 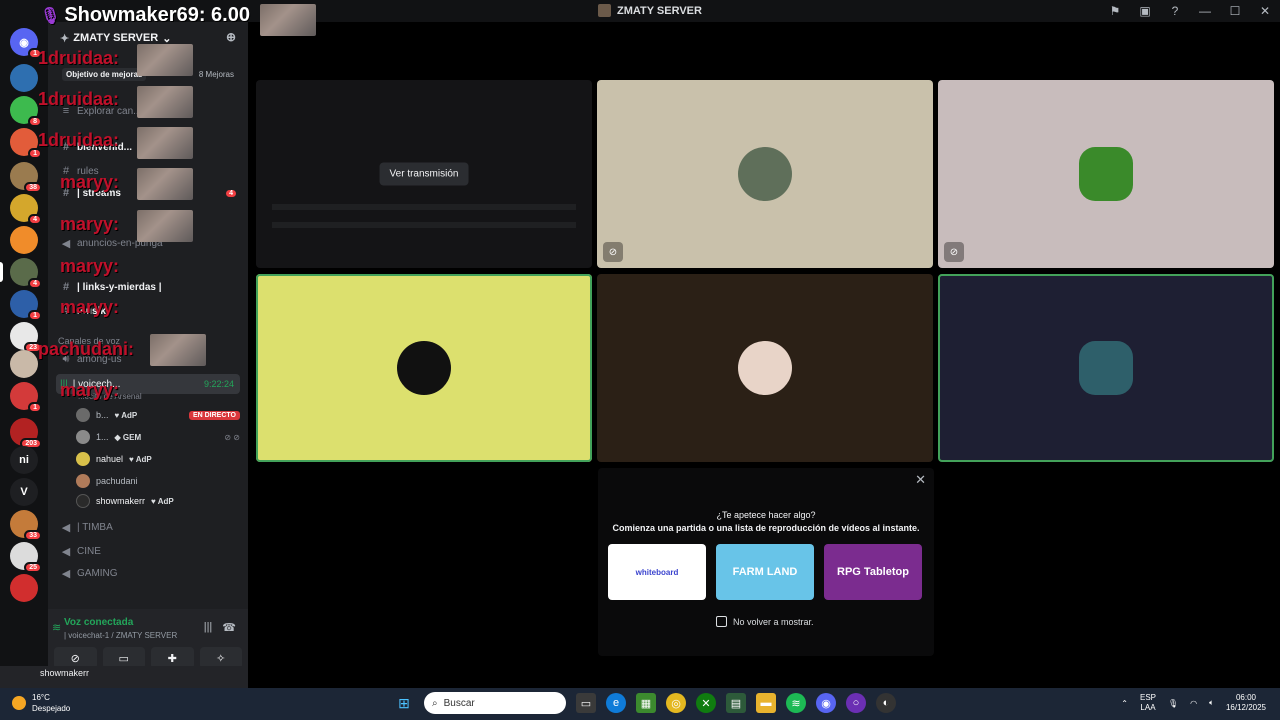 I want to click on volume-icon: 🔈︎, so click(x=1211, y=703).